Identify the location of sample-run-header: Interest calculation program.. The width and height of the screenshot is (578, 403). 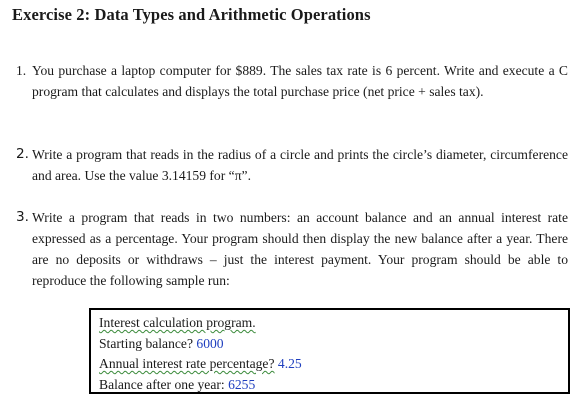
(177, 322).